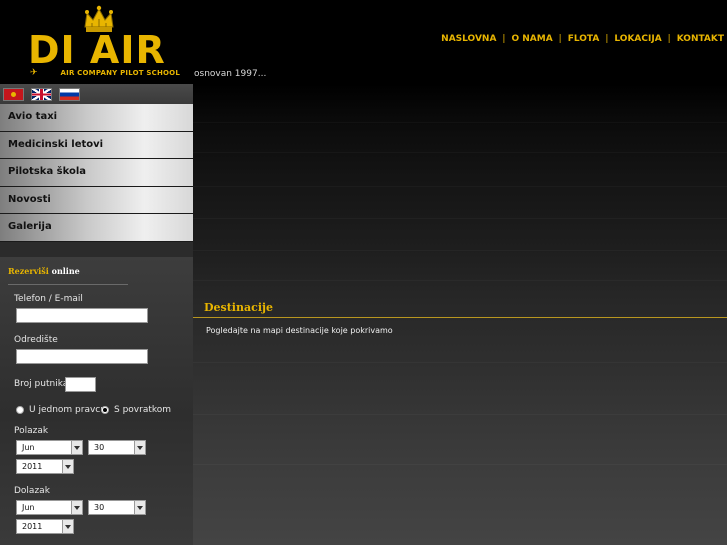  Describe the element at coordinates (36, 340) in the screenshot. I see `destination-label: Odredište` at that location.